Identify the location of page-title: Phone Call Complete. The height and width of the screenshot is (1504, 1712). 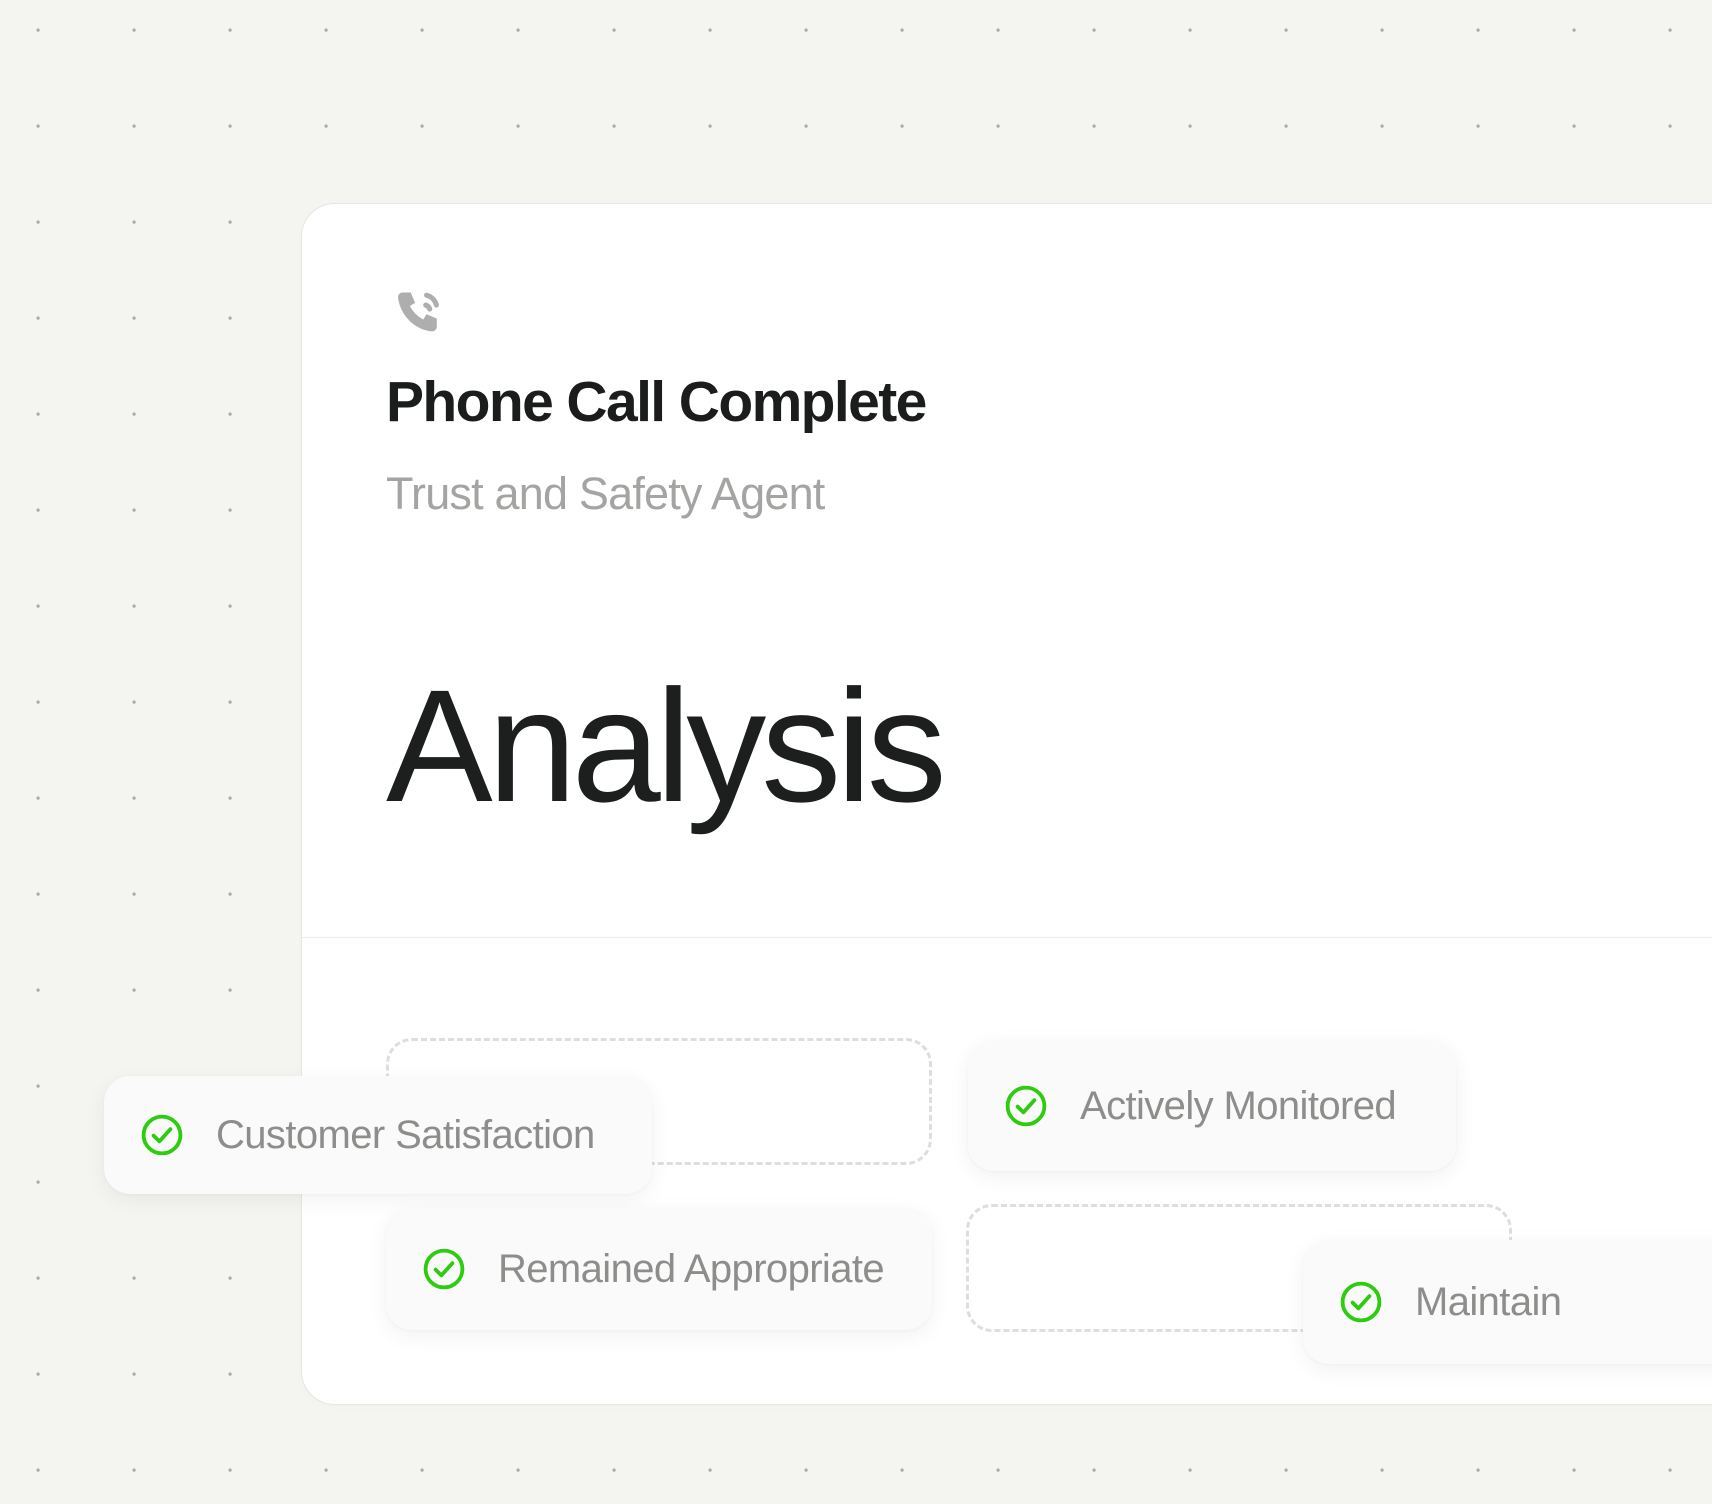
(656, 402).